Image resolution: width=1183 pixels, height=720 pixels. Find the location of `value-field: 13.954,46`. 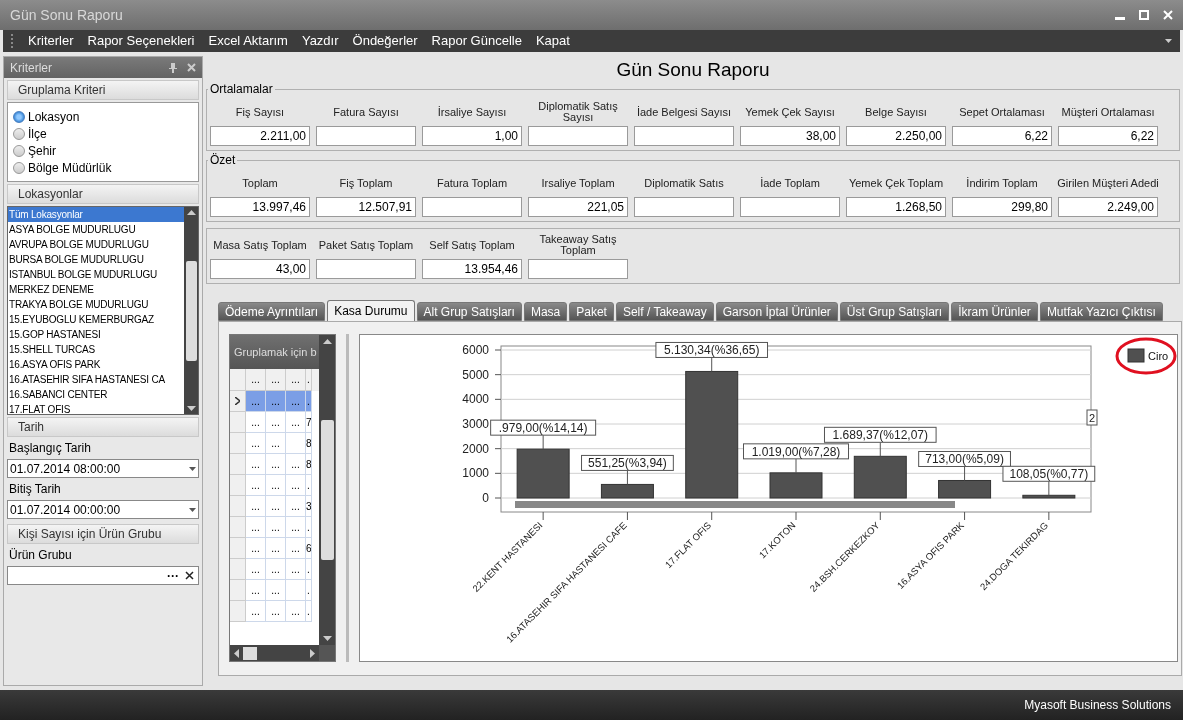

value-field: 13.954,46 is located at coordinates (472, 269).